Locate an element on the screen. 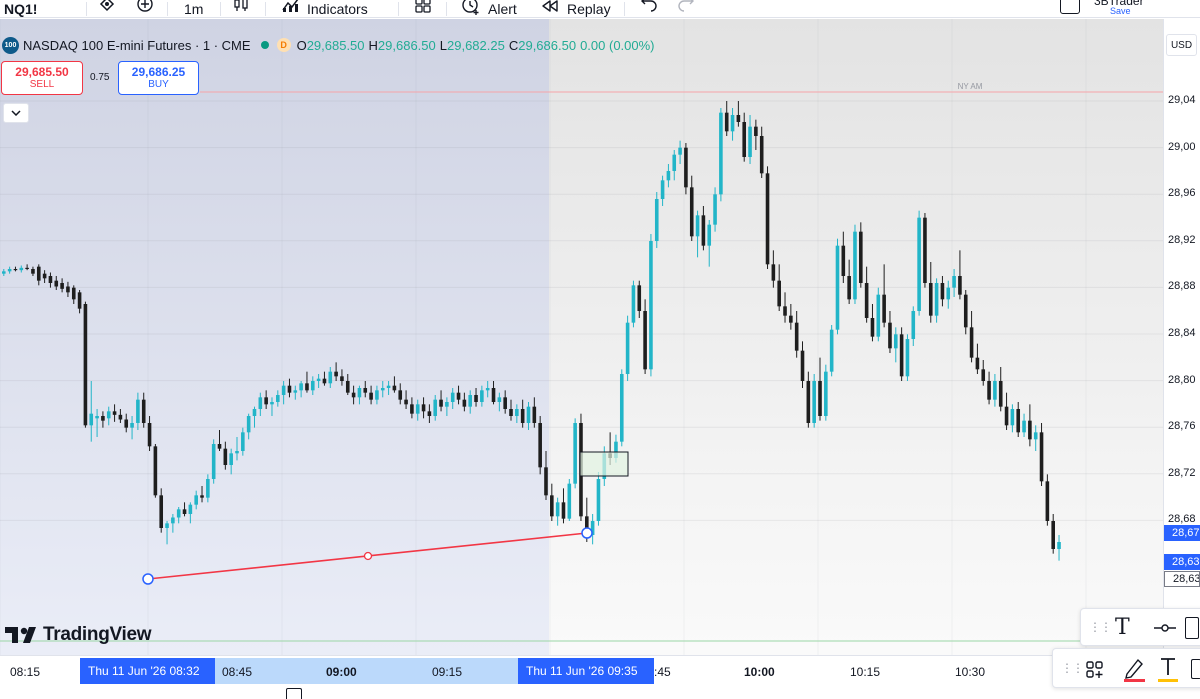  change-value: 0.00 (0.00%) is located at coordinates (617, 45).